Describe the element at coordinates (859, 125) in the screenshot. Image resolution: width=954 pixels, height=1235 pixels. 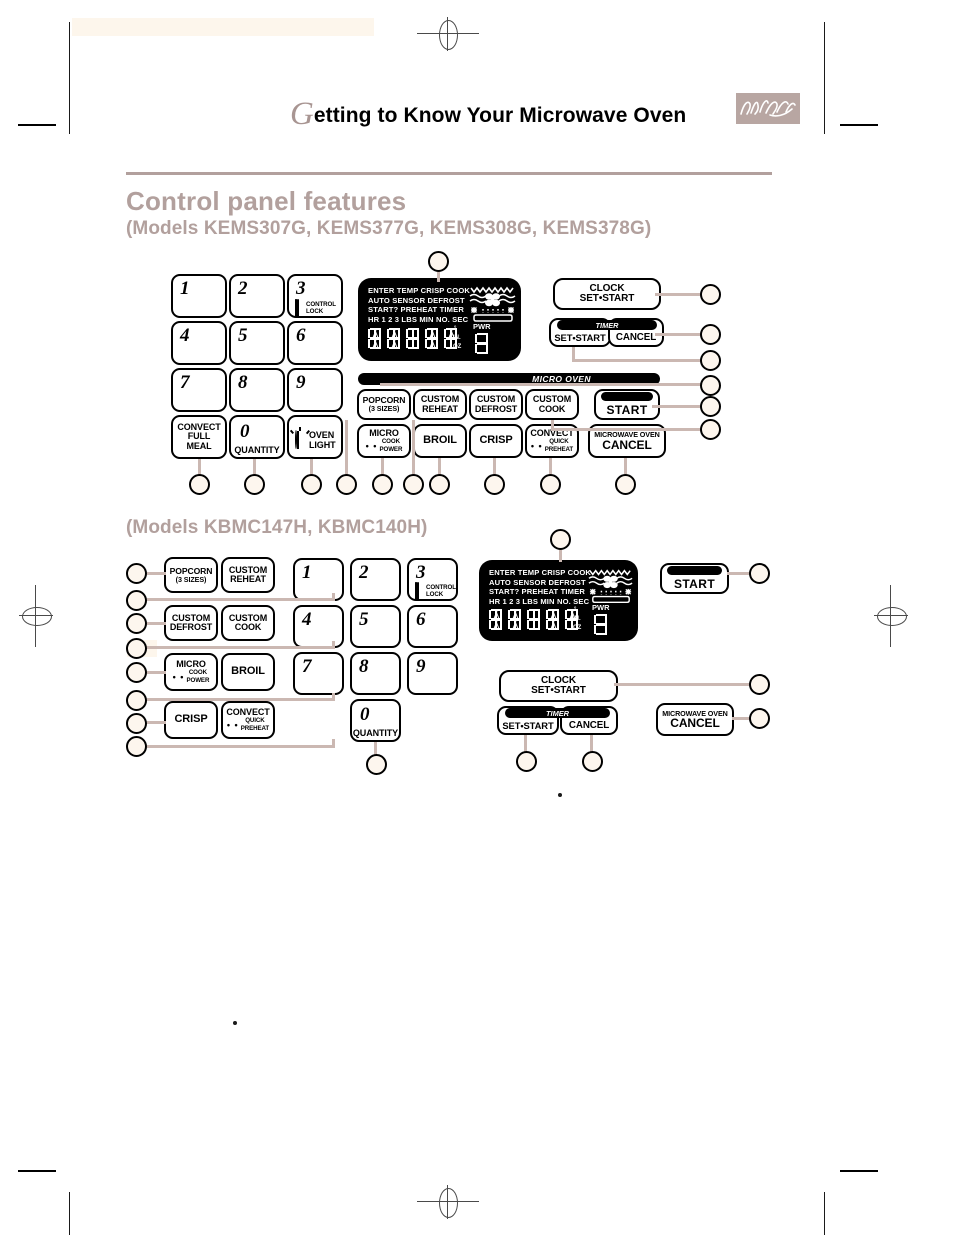
I see `crop-mark-tr` at that location.